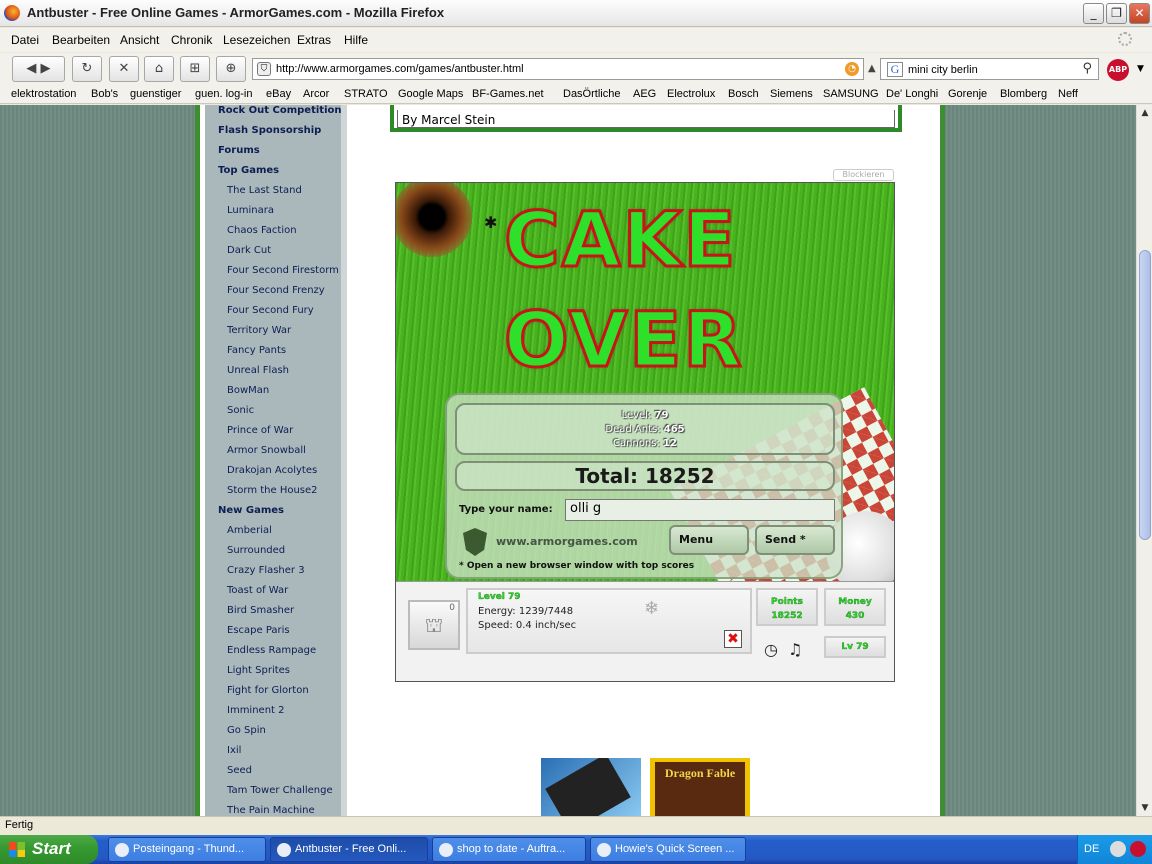 The height and width of the screenshot is (864, 1152). Describe the element at coordinates (691, 94) in the screenshot. I see `bookmark-item: Electrolux` at that location.